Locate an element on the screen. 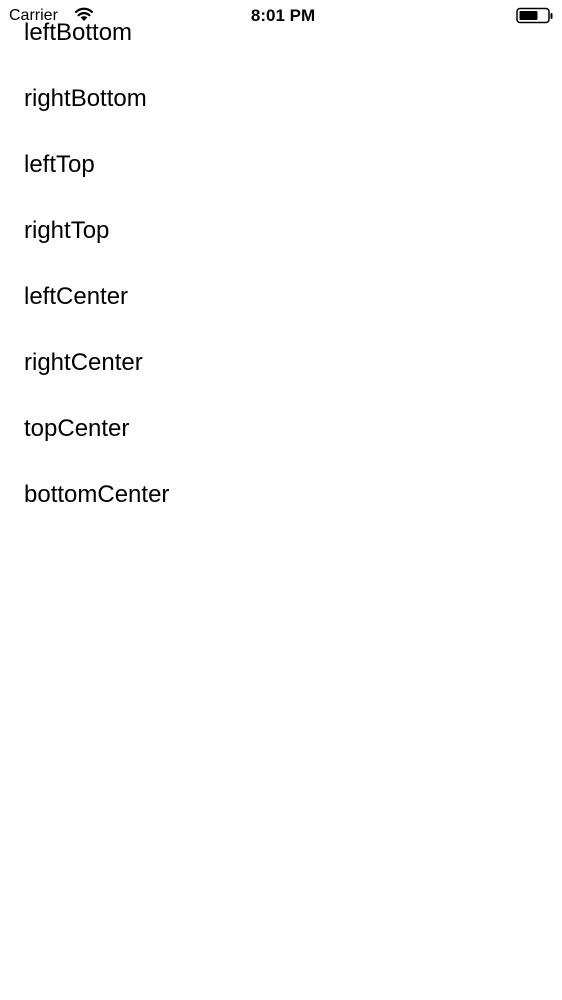 This screenshot has width=562, height=1000. list-item-left-center: leftCenter is located at coordinates (281, 297).